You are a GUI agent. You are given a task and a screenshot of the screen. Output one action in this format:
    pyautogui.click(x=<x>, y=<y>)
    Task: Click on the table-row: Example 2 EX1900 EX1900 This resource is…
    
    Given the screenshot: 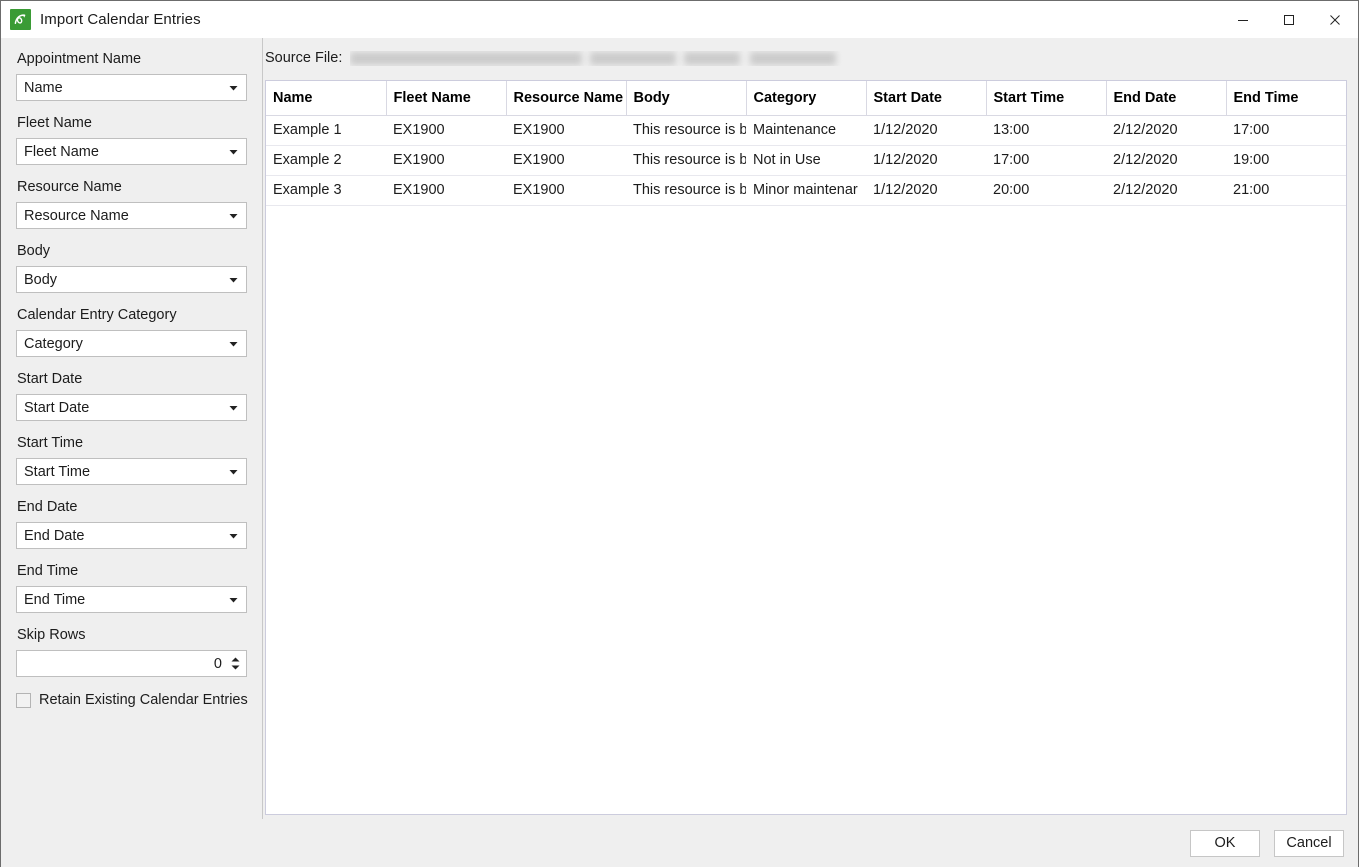 What is the action you would take?
    pyautogui.click(x=806, y=160)
    